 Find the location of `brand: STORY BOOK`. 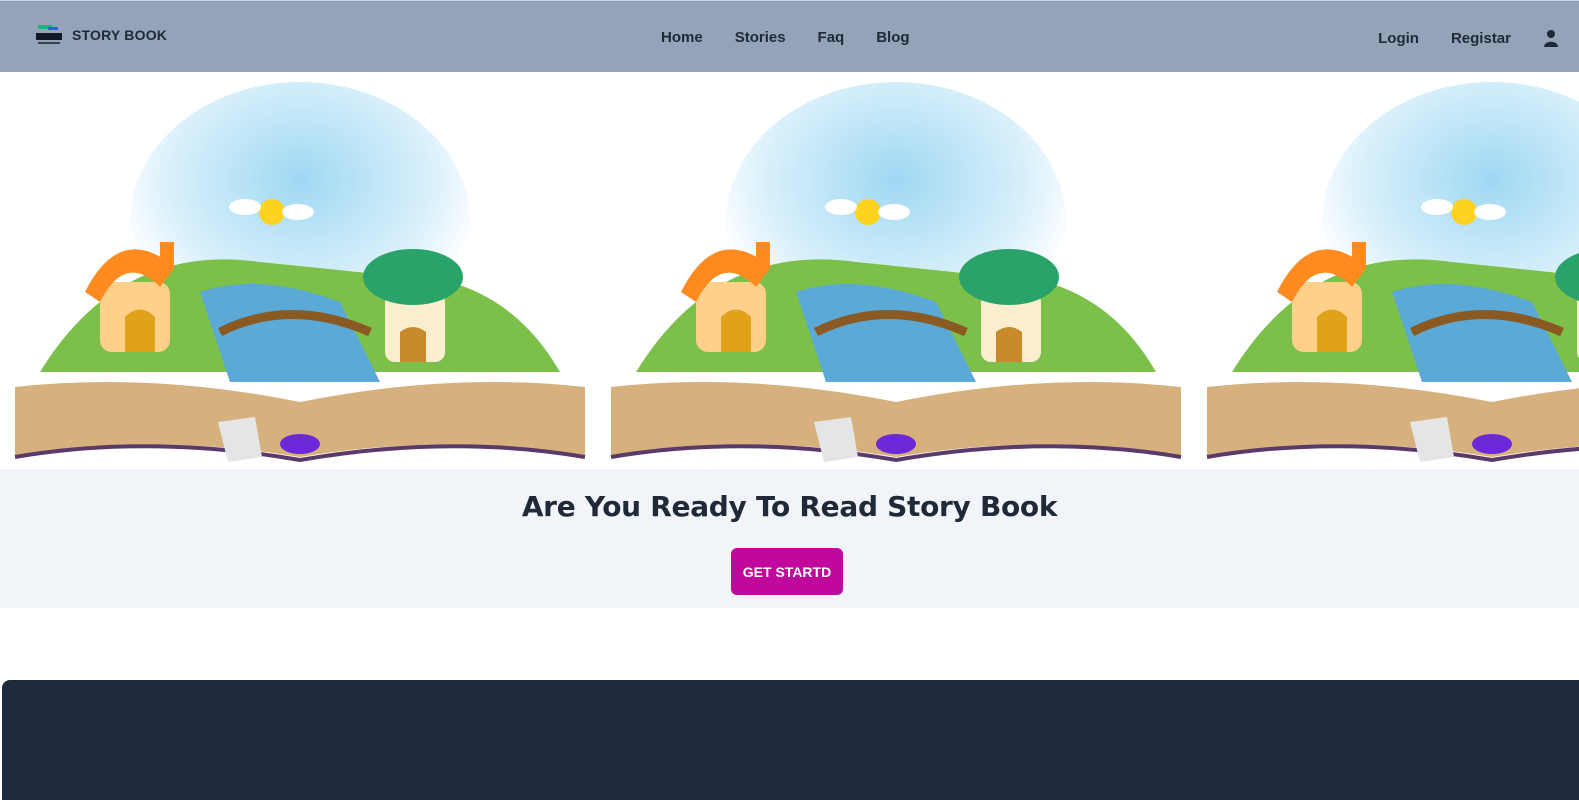

brand: STORY BOOK is located at coordinates (100, 35).